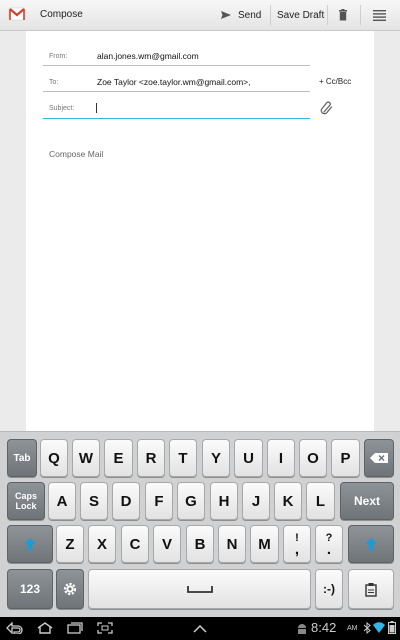 This screenshot has height=640, width=400. Describe the element at coordinates (148, 56) in the screenshot. I see `from-field: alan.jones.wm@gmail.com` at that location.